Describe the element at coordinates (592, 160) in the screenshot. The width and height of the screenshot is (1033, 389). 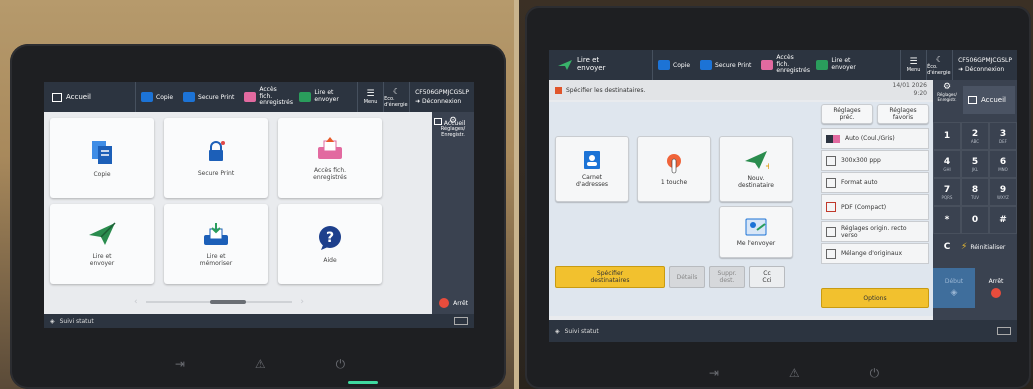
I see `address-book-icon` at that location.